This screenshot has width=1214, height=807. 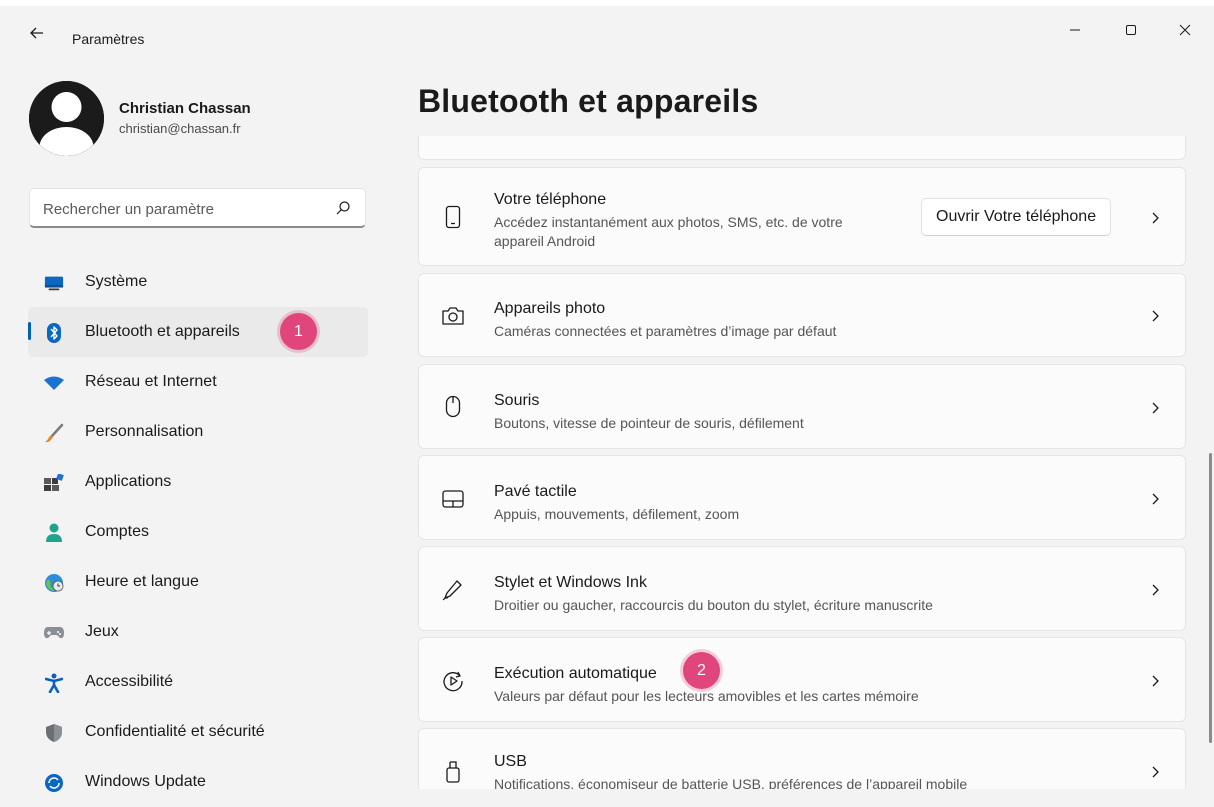 I want to click on sidebar-item-comptes: Comptes, so click(x=198, y=532).